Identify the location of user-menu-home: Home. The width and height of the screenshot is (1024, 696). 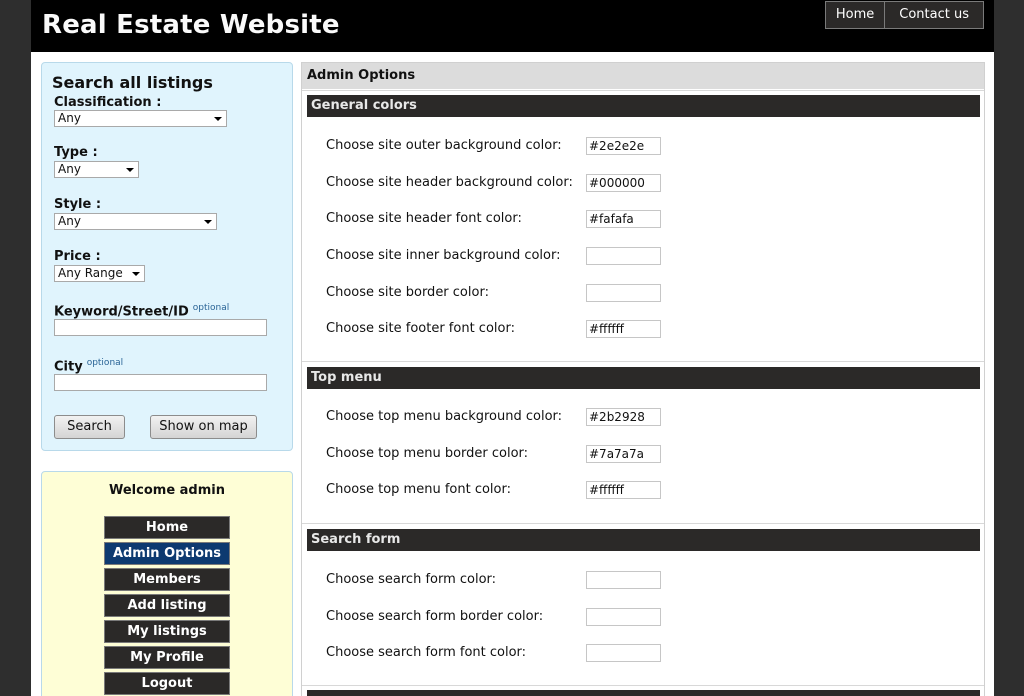
(167, 527).